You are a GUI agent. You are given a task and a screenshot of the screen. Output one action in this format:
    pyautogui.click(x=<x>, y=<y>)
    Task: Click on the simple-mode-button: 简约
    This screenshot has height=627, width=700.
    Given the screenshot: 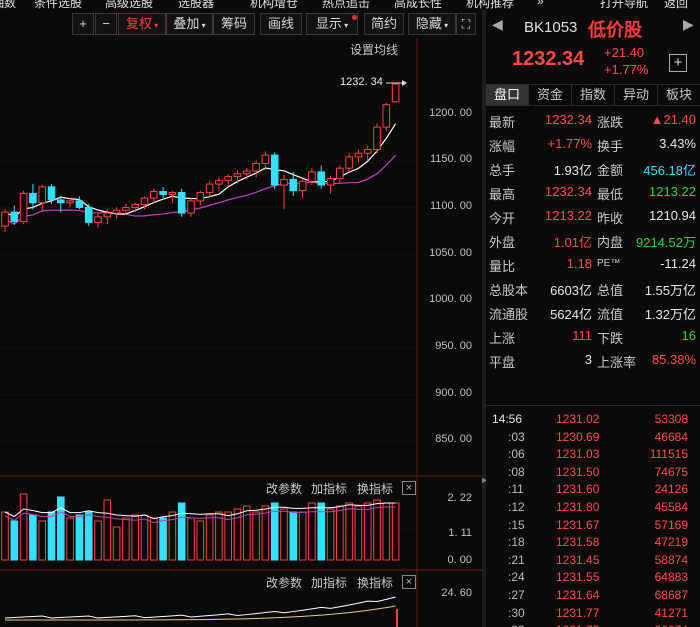 What is the action you would take?
    pyautogui.click(x=384, y=24)
    